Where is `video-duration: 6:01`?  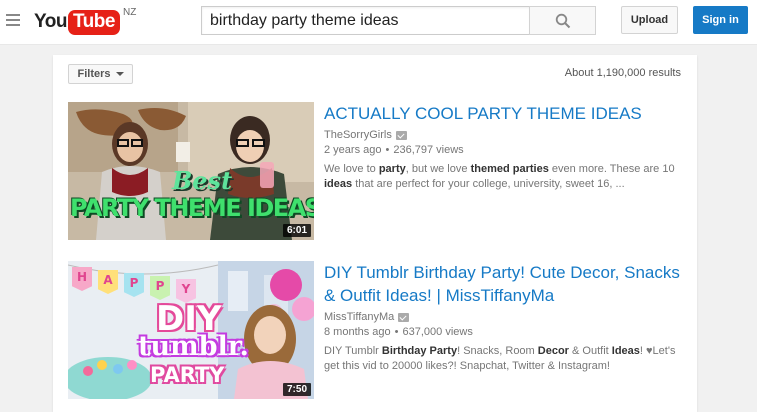
video-duration: 6:01 is located at coordinates (296, 230).